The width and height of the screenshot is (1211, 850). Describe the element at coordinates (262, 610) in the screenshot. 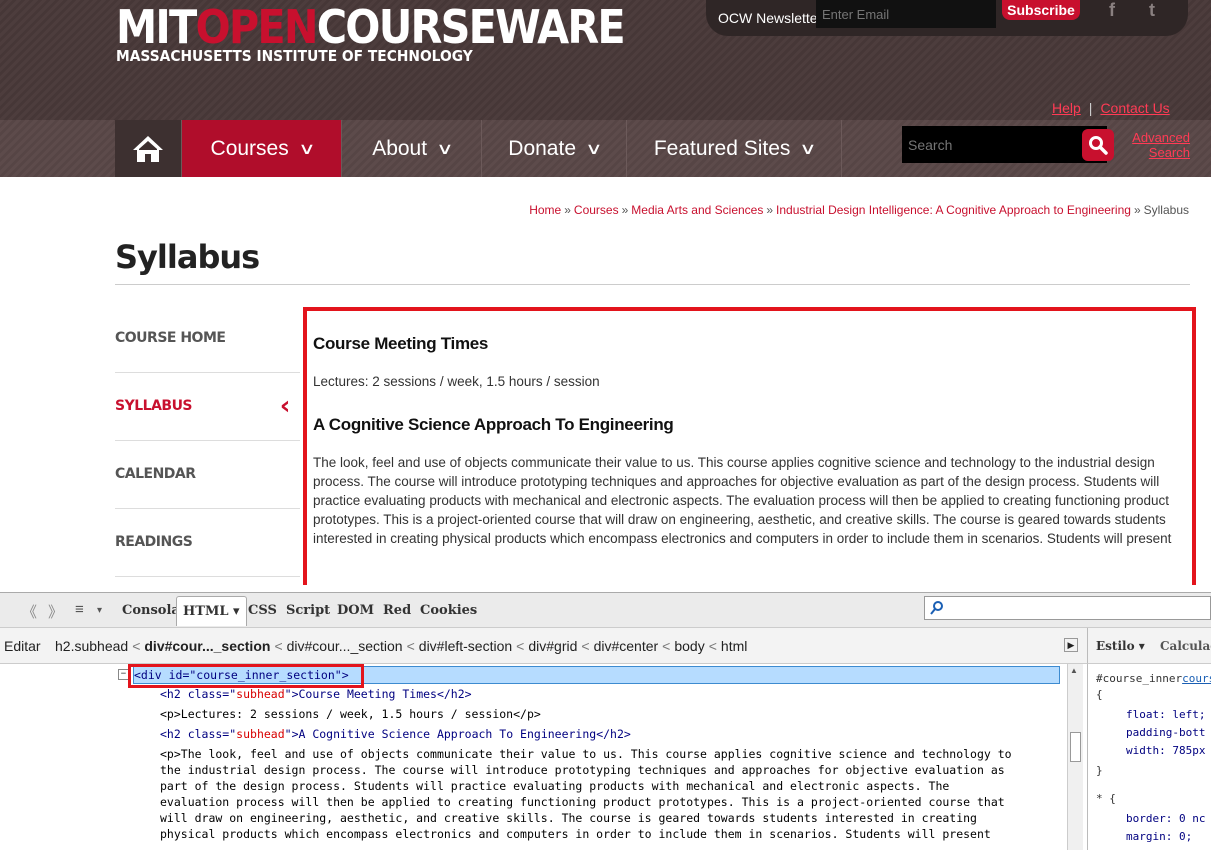

I see `tab-css: CSS` at that location.